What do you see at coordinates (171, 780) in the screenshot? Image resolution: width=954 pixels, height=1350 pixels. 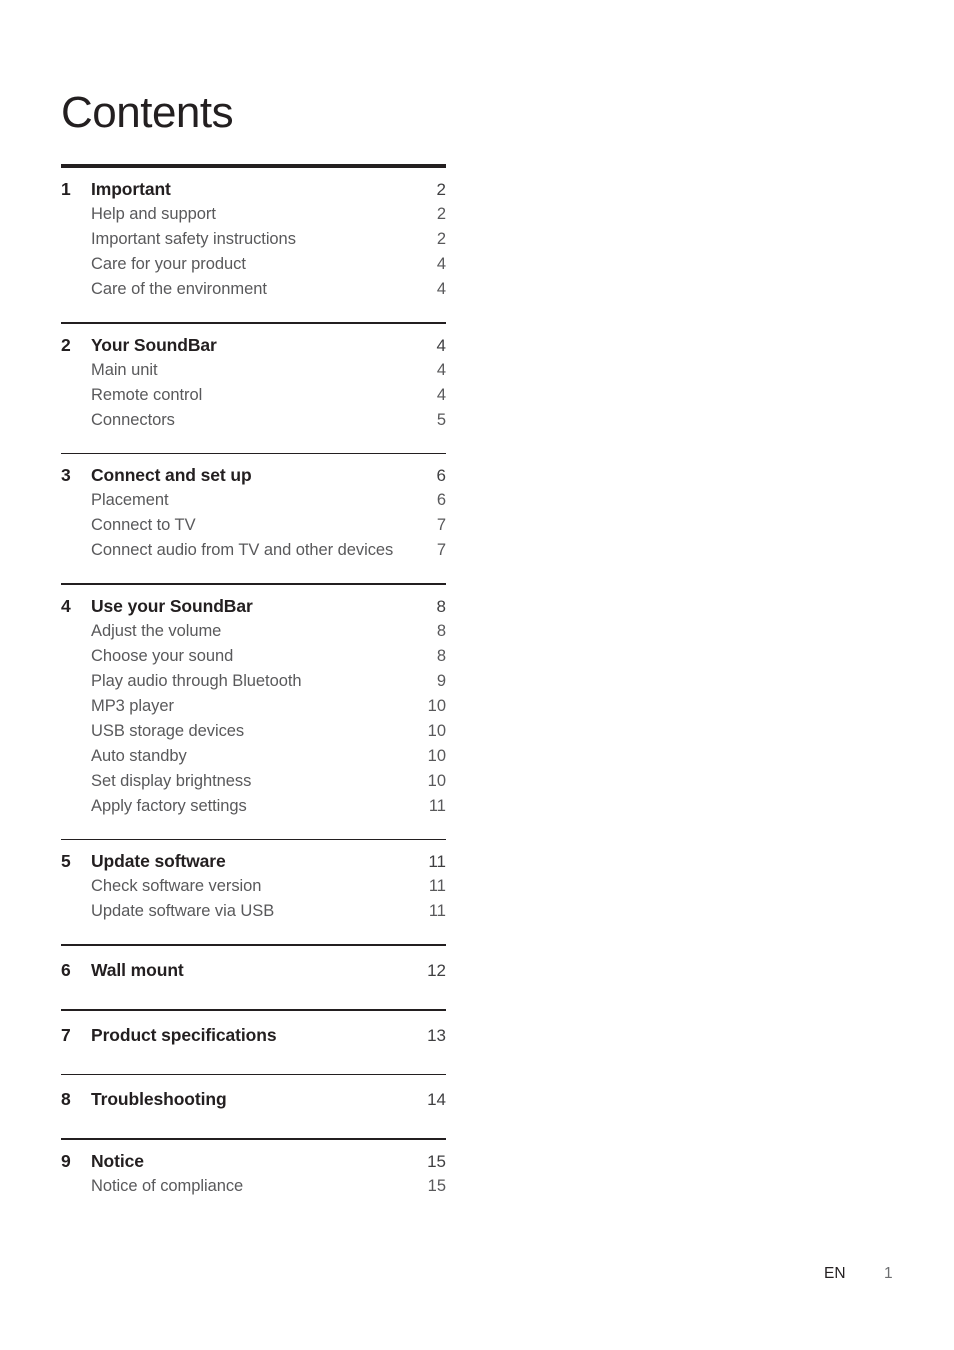 I see `entry-label: Set display brightness` at bounding box center [171, 780].